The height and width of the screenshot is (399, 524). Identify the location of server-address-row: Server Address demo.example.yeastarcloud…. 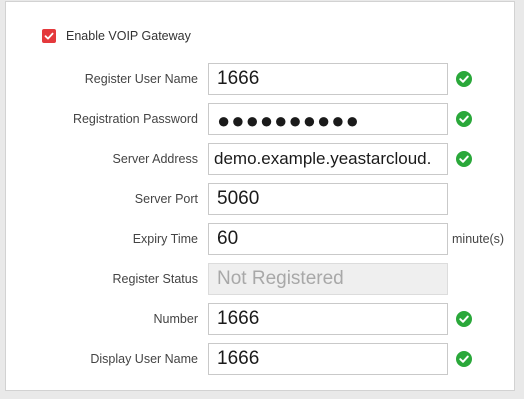
(261, 159).